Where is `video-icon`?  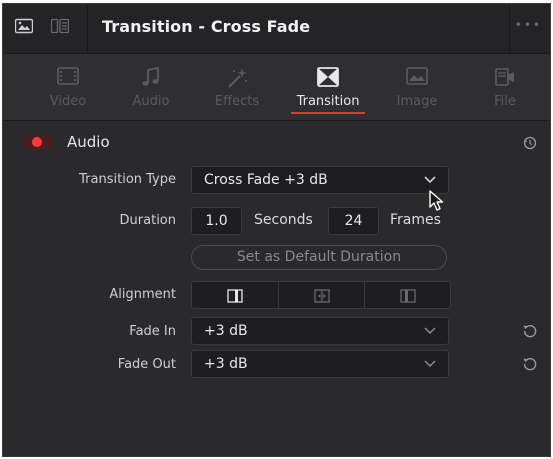 video-icon is located at coordinates (68, 78).